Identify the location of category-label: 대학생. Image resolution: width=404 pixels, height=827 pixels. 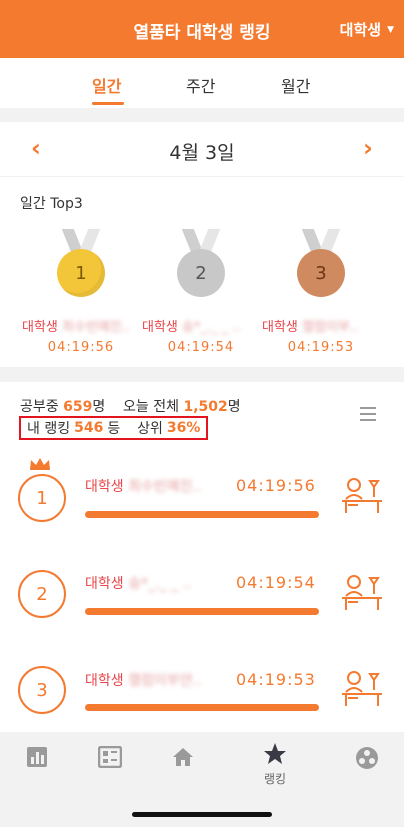
(360, 30).